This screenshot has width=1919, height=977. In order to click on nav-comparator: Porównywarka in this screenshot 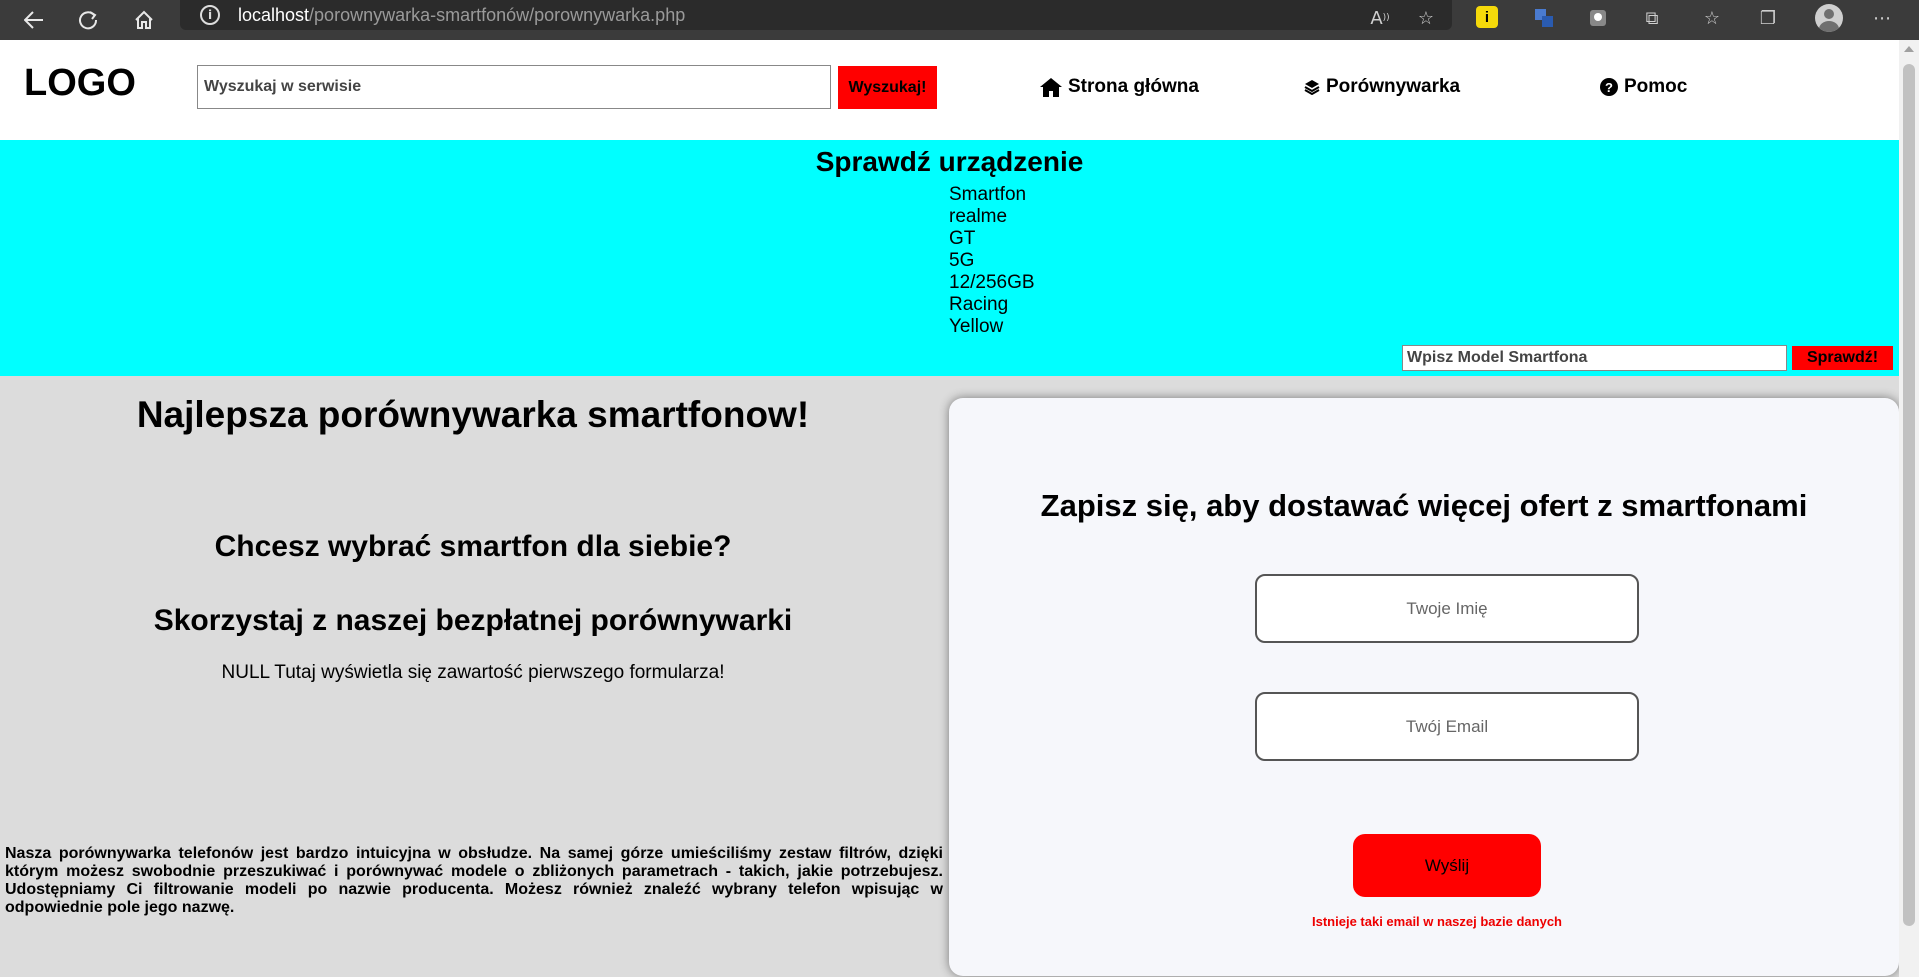, I will do `click(1382, 87)`.